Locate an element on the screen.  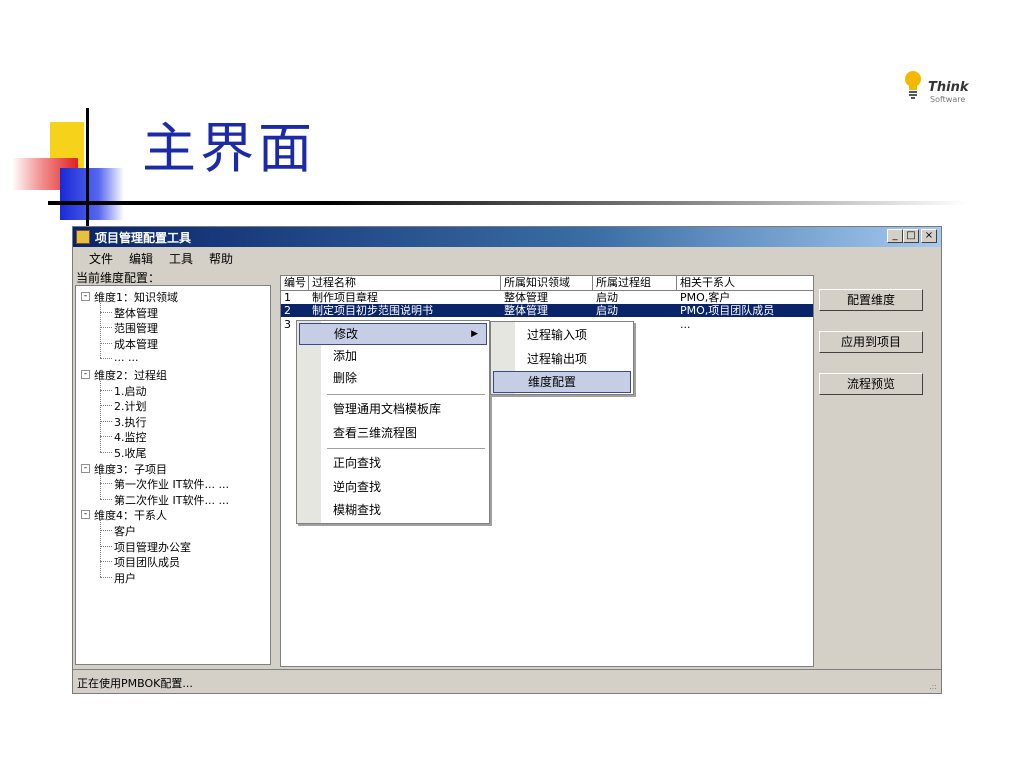
tree-node-item: 1.启动 is located at coordinates (130, 391).